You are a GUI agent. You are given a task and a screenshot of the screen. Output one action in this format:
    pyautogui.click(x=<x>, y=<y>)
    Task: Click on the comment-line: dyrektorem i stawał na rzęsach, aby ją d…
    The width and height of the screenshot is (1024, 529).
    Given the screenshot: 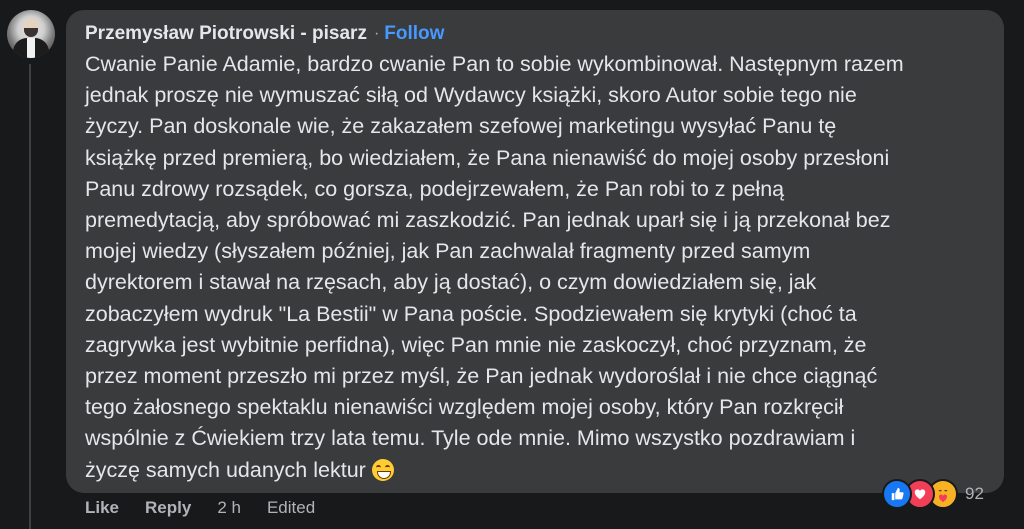 What is the action you would take?
    pyautogui.click(x=451, y=282)
    